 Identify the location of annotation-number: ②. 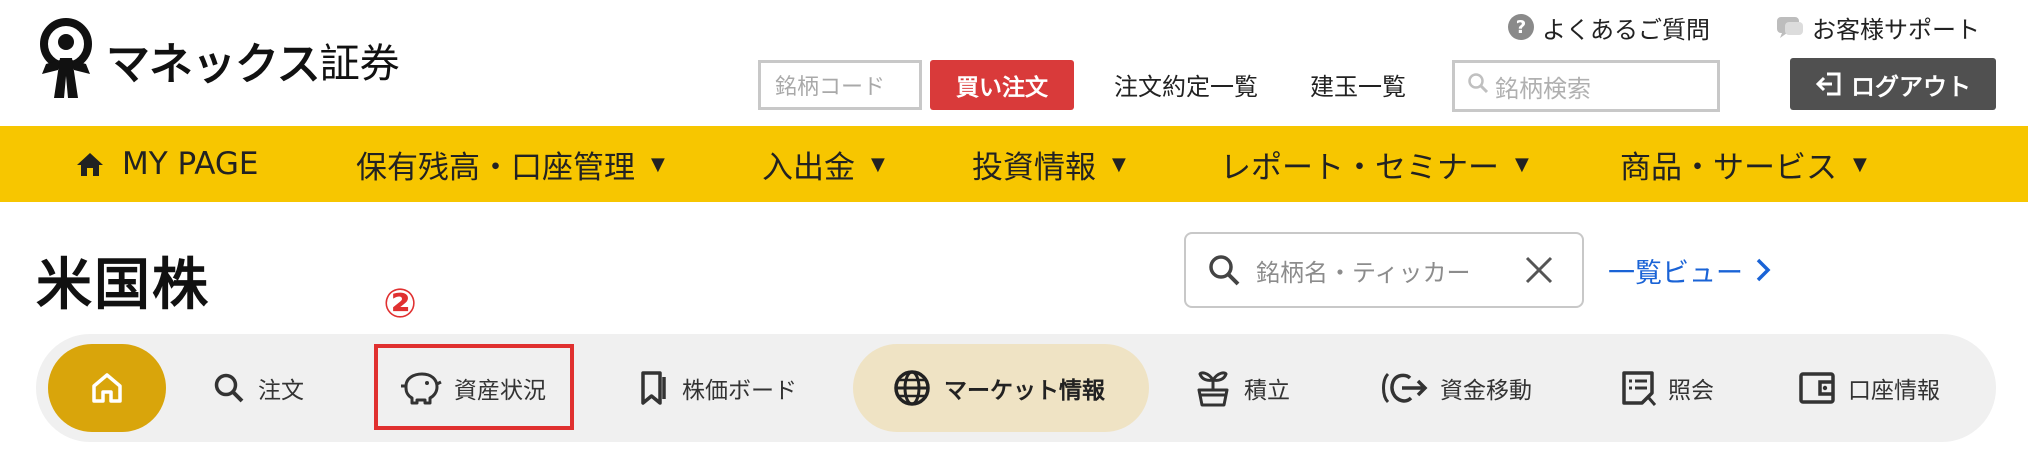
(400, 304).